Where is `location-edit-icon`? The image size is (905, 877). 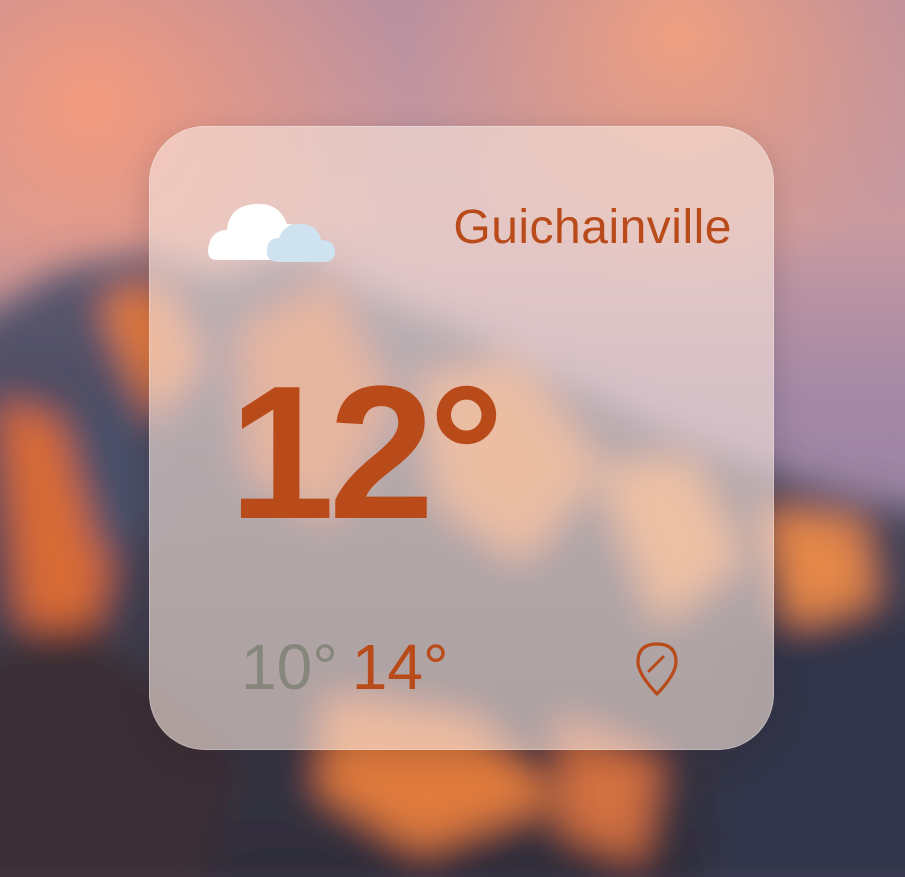 location-edit-icon is located at coordinates (657, 668).